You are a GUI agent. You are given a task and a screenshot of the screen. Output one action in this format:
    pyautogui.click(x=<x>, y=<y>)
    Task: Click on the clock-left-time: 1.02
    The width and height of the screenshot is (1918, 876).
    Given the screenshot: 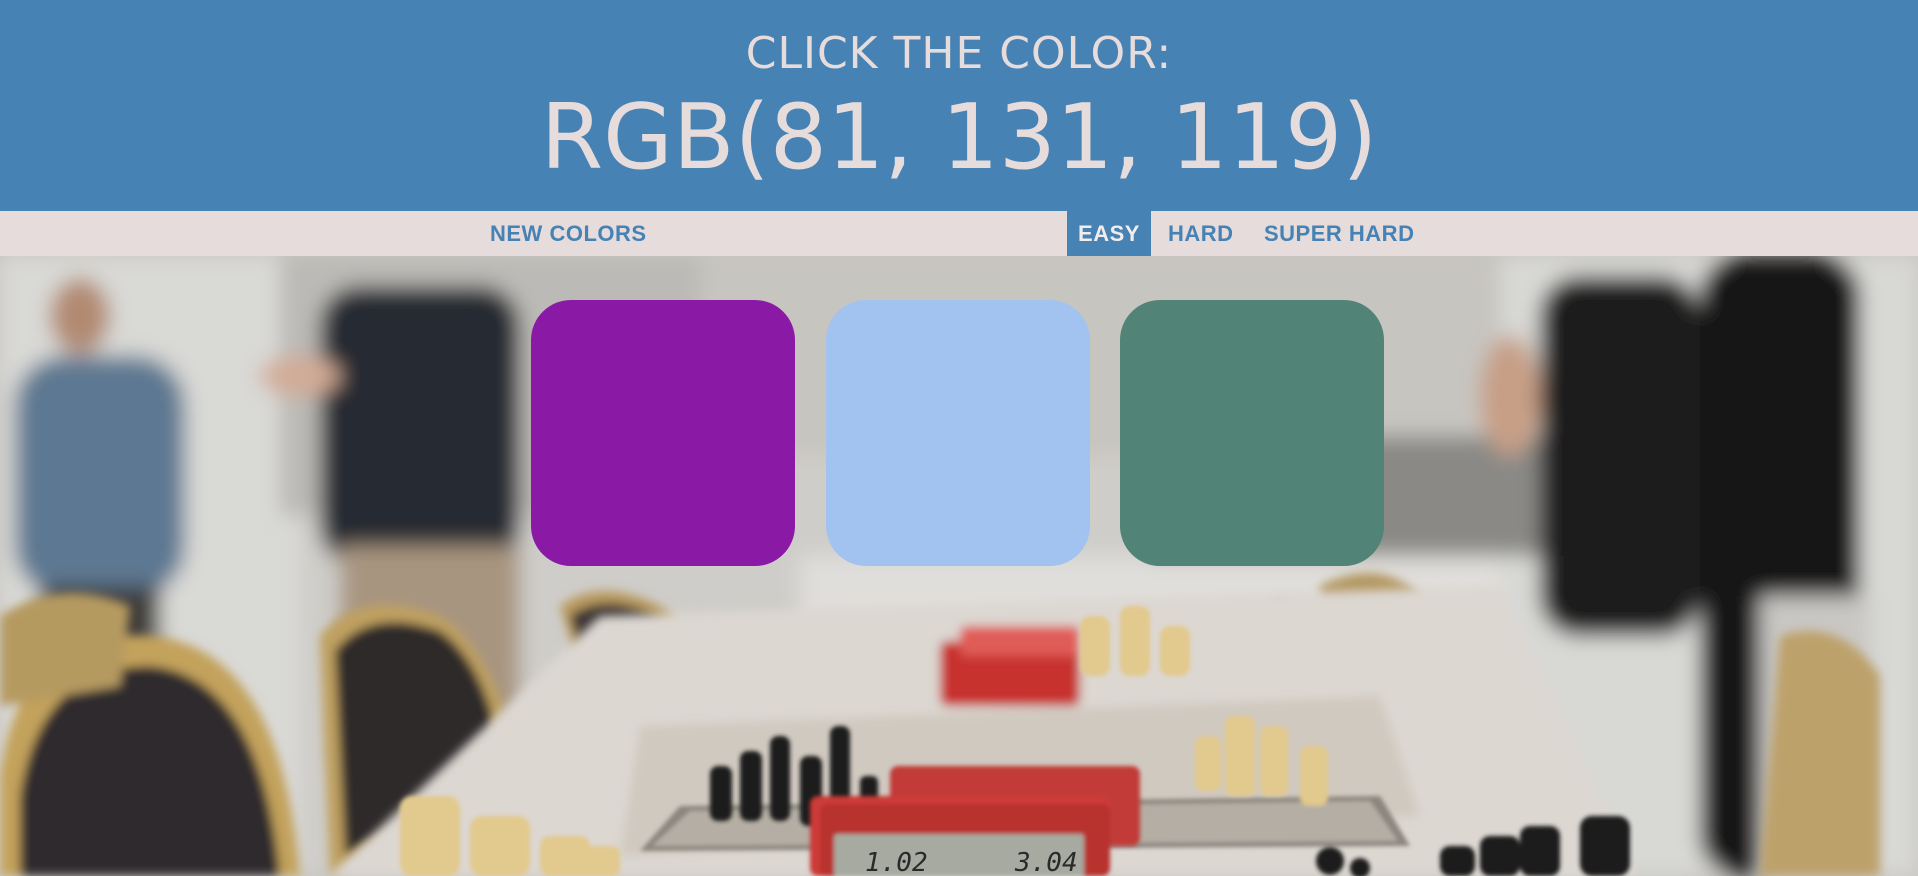 What is the action you would take?
    pyautogui.click(x=896, y=862)
    